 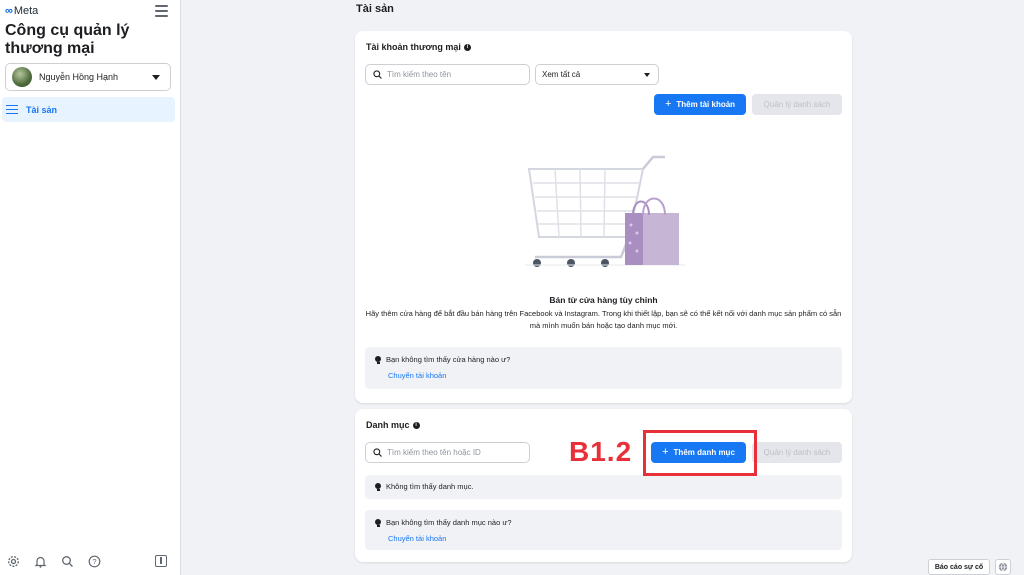 What do you see at coordinates (54, 561) in the screenshot?
I see `sidebar-bottom-toolbar: ?` at bounding box center [54, 561].